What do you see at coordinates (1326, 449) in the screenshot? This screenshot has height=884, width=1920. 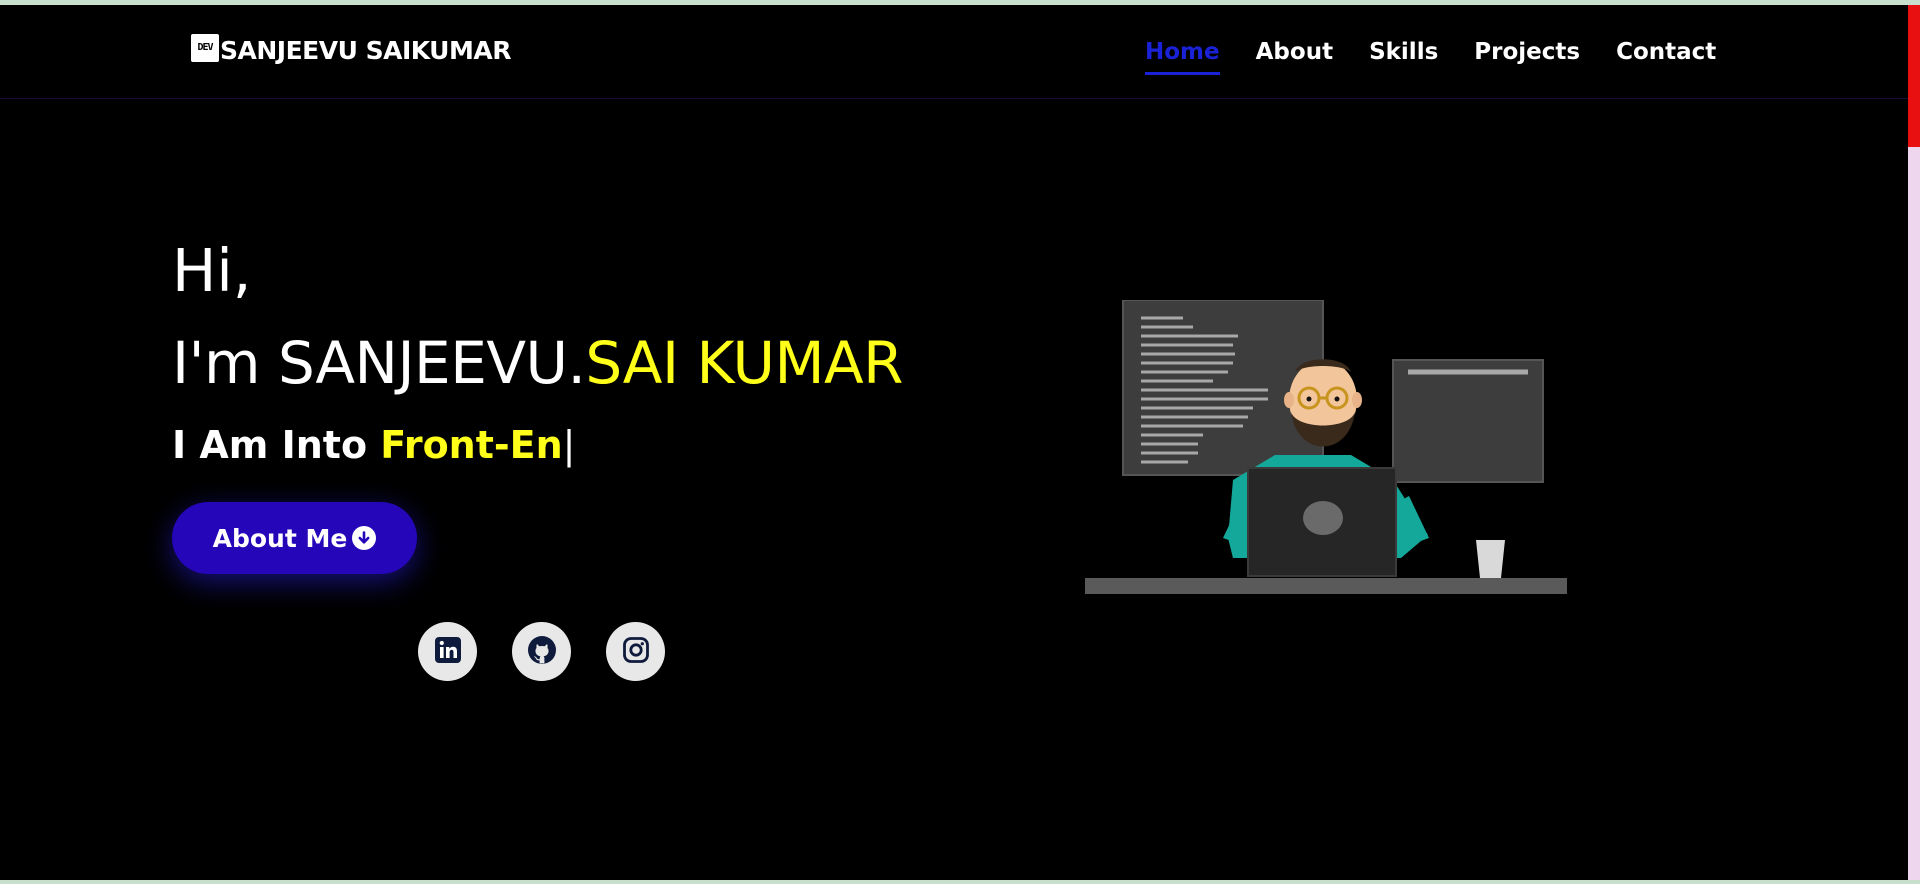 I see `developer-illustration` at bounding box center [1326, 449].